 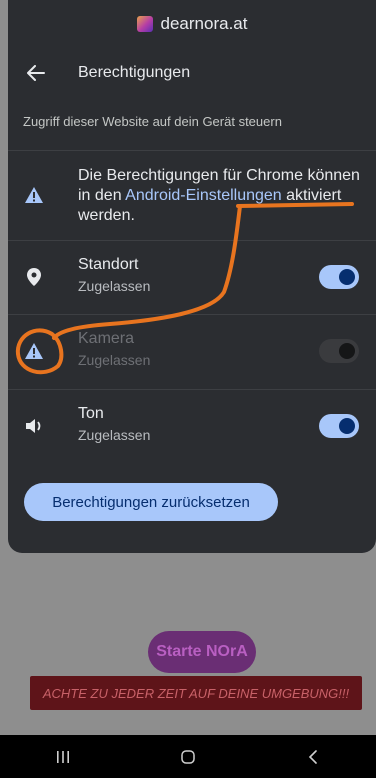 I want to click on permission-row-camera: Kamera Zugelassen, so click(x=192, y=351).